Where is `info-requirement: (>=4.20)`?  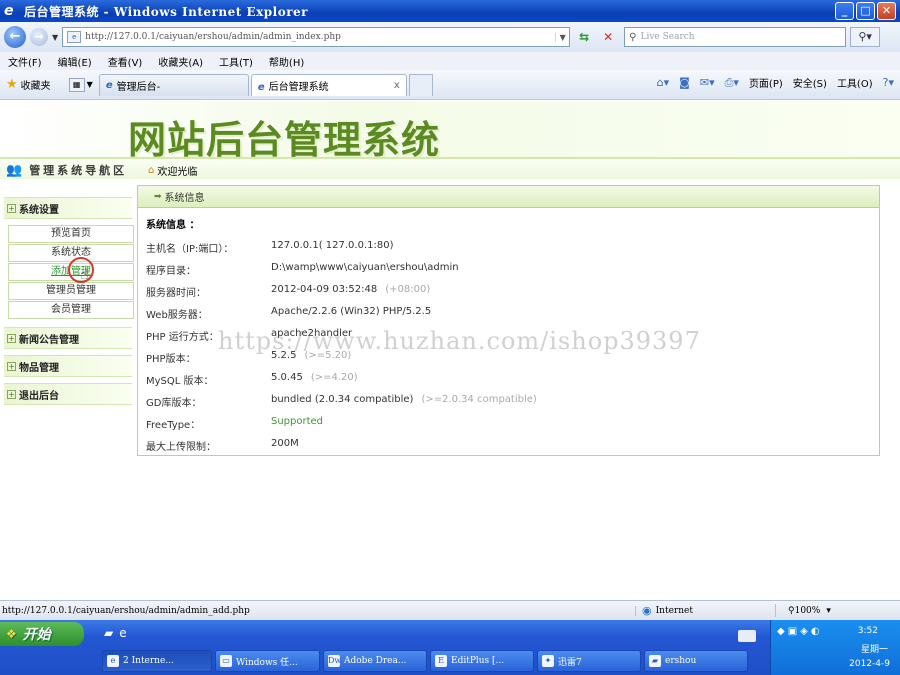
info-requirement: (>=4.20) is located at coordinates (334, 377).